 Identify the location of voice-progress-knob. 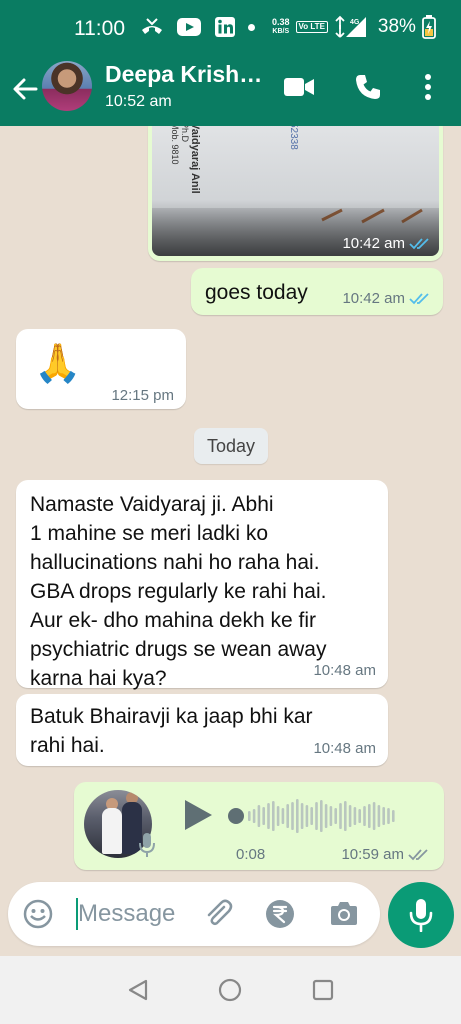
(236, 816).